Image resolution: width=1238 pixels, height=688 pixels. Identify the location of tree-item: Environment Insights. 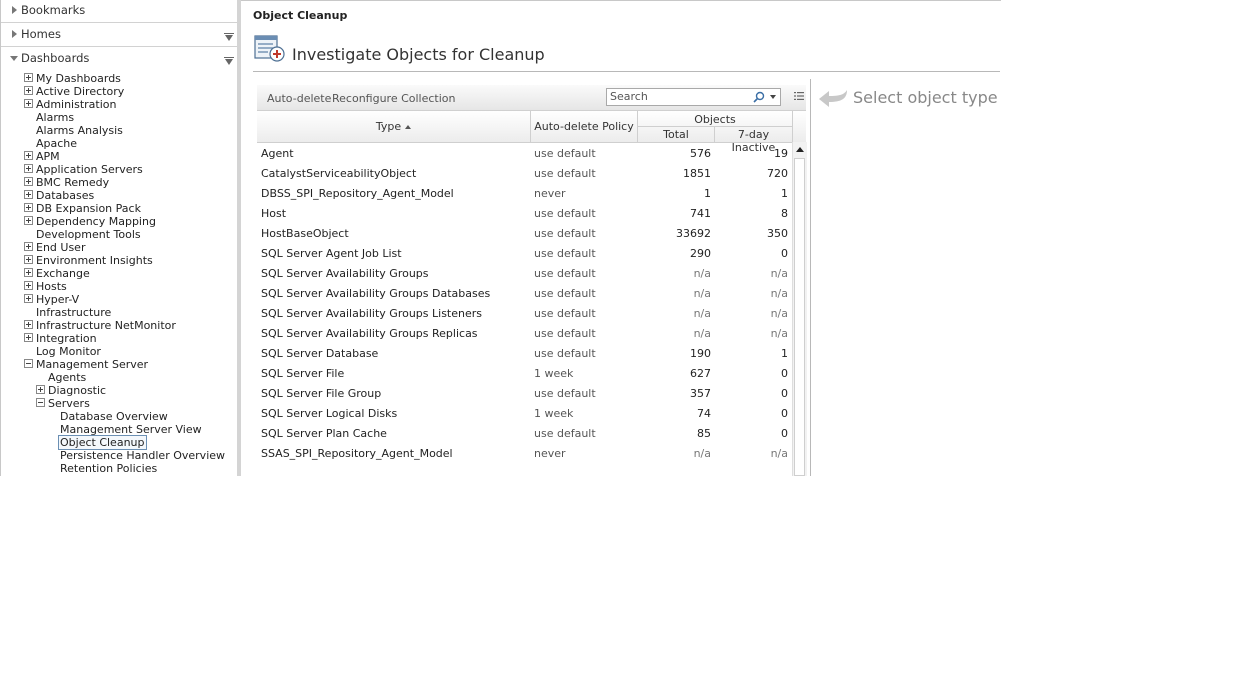
(119, 260).